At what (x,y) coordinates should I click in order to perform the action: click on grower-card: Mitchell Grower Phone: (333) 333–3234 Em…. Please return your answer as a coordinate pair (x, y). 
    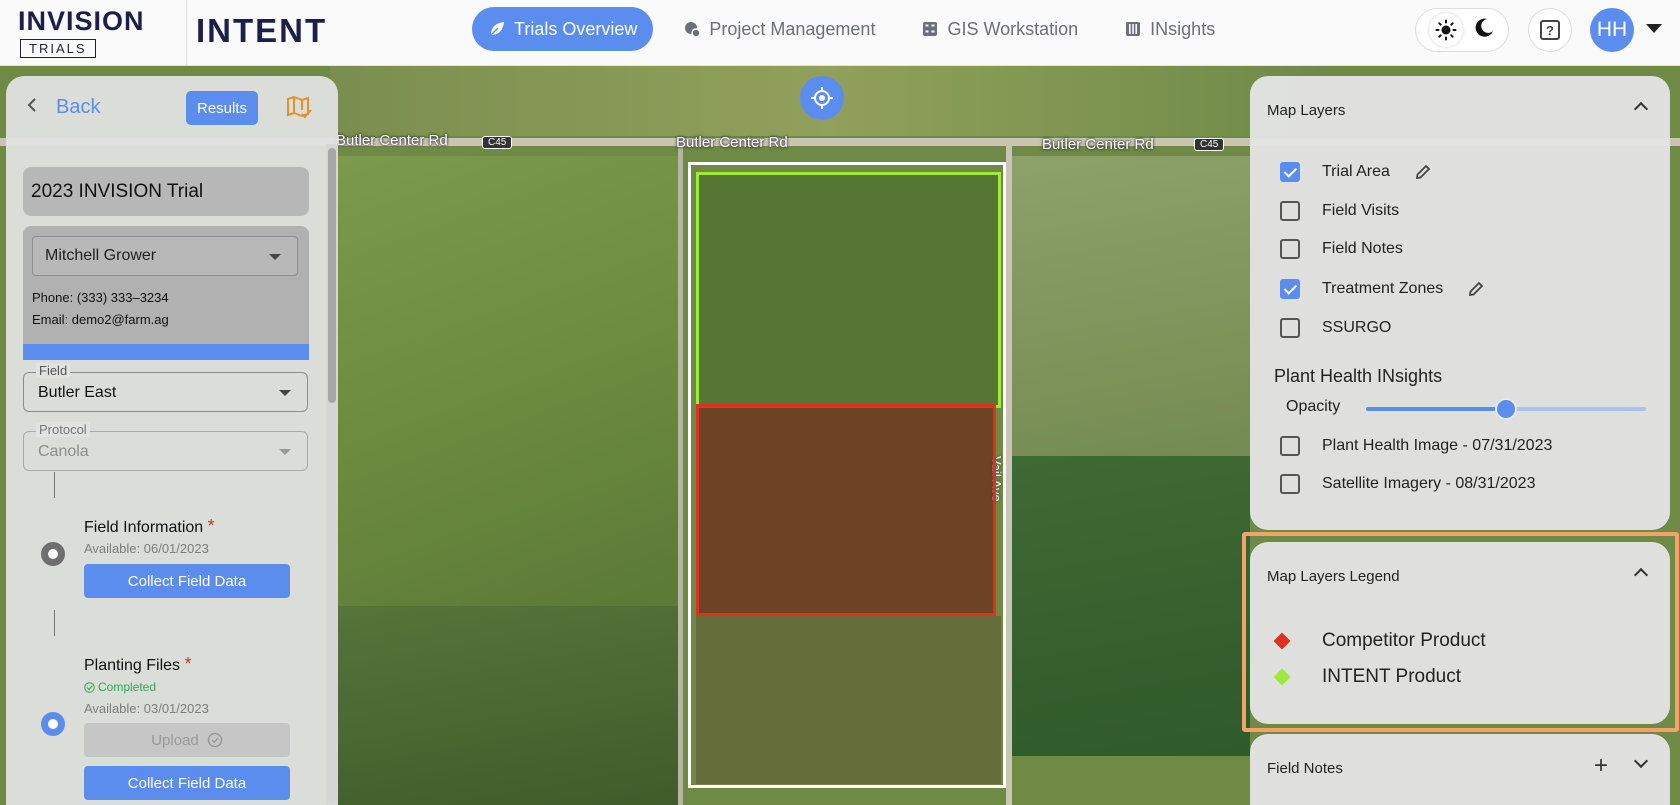
    Looking at the image, I should click on (166, 293).